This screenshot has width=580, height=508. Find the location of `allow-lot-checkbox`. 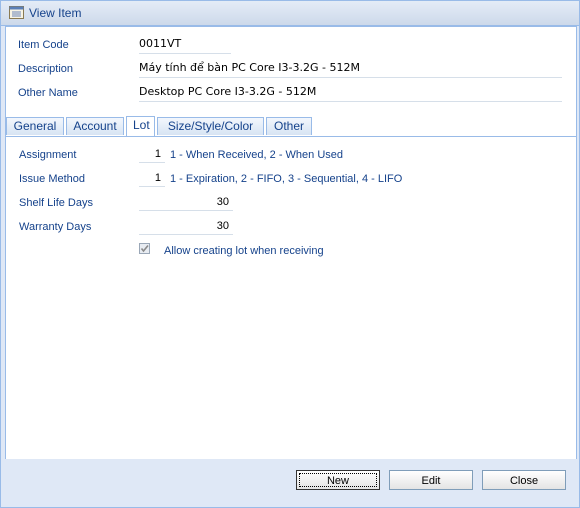

allow-lot-checkbox is located at coordinates (144, 248).